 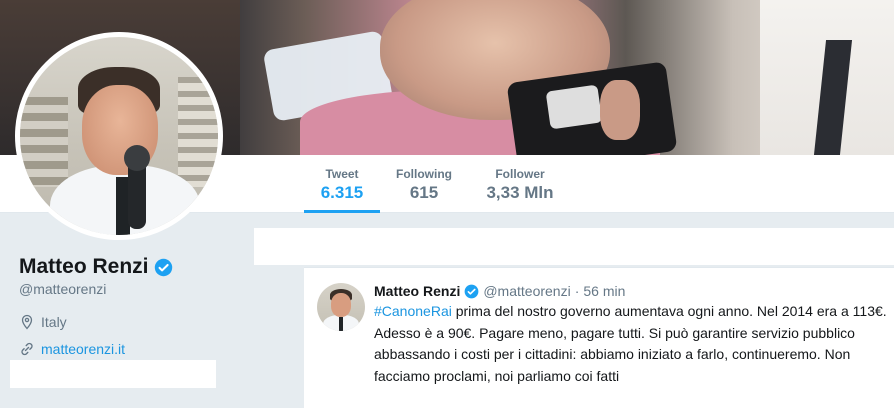 What do you see at coordinates (341, 324) in the screenshot?
I see `tweet-avatar-tie` at bounding box center [341, 324].